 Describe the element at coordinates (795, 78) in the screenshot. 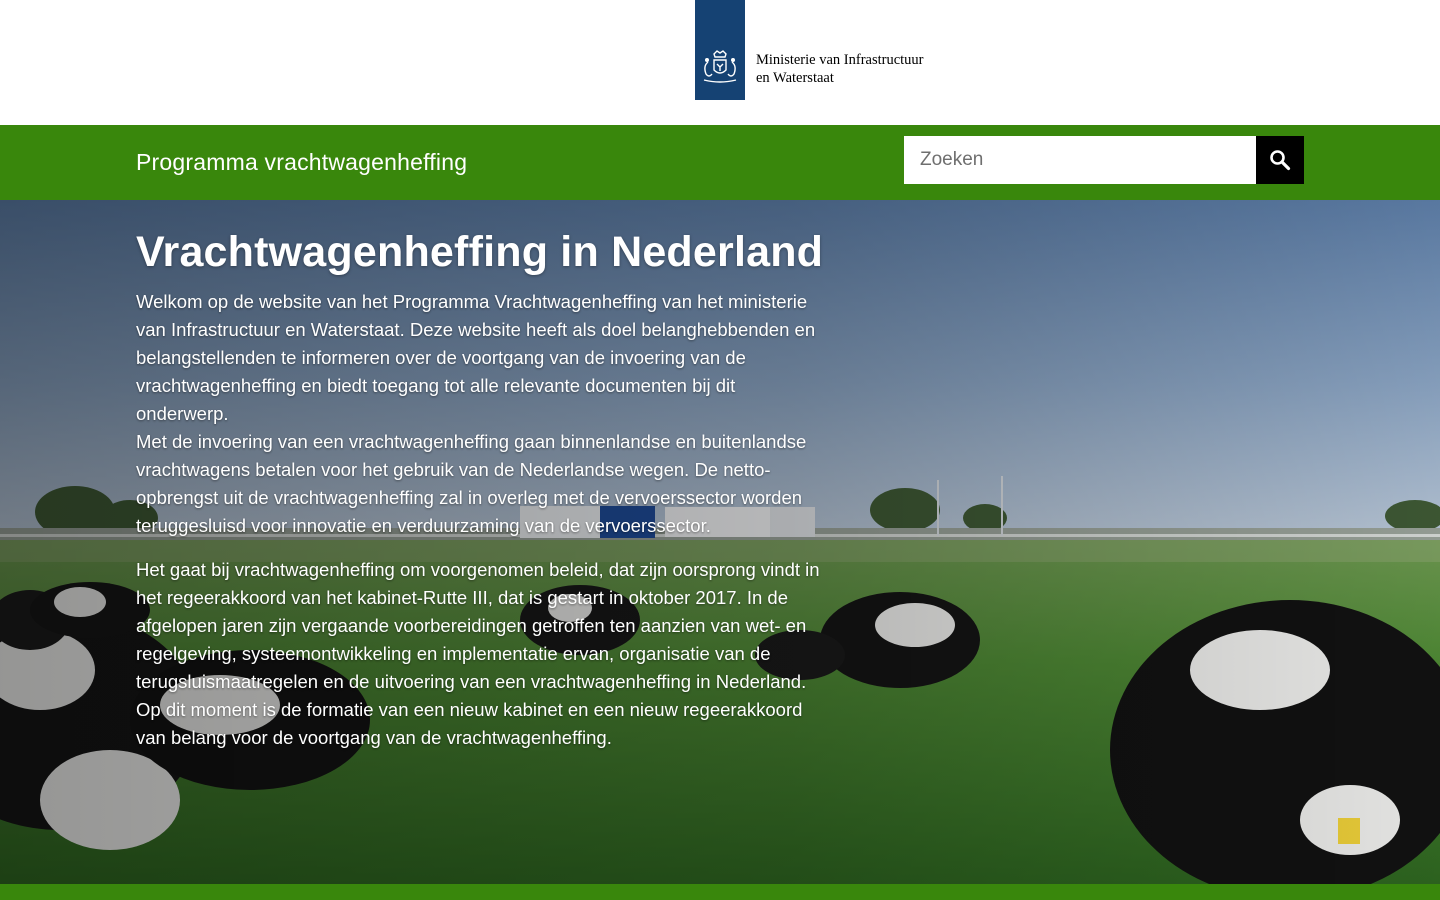

I see `ministry-name-line2: en Waterstaat` at that location.